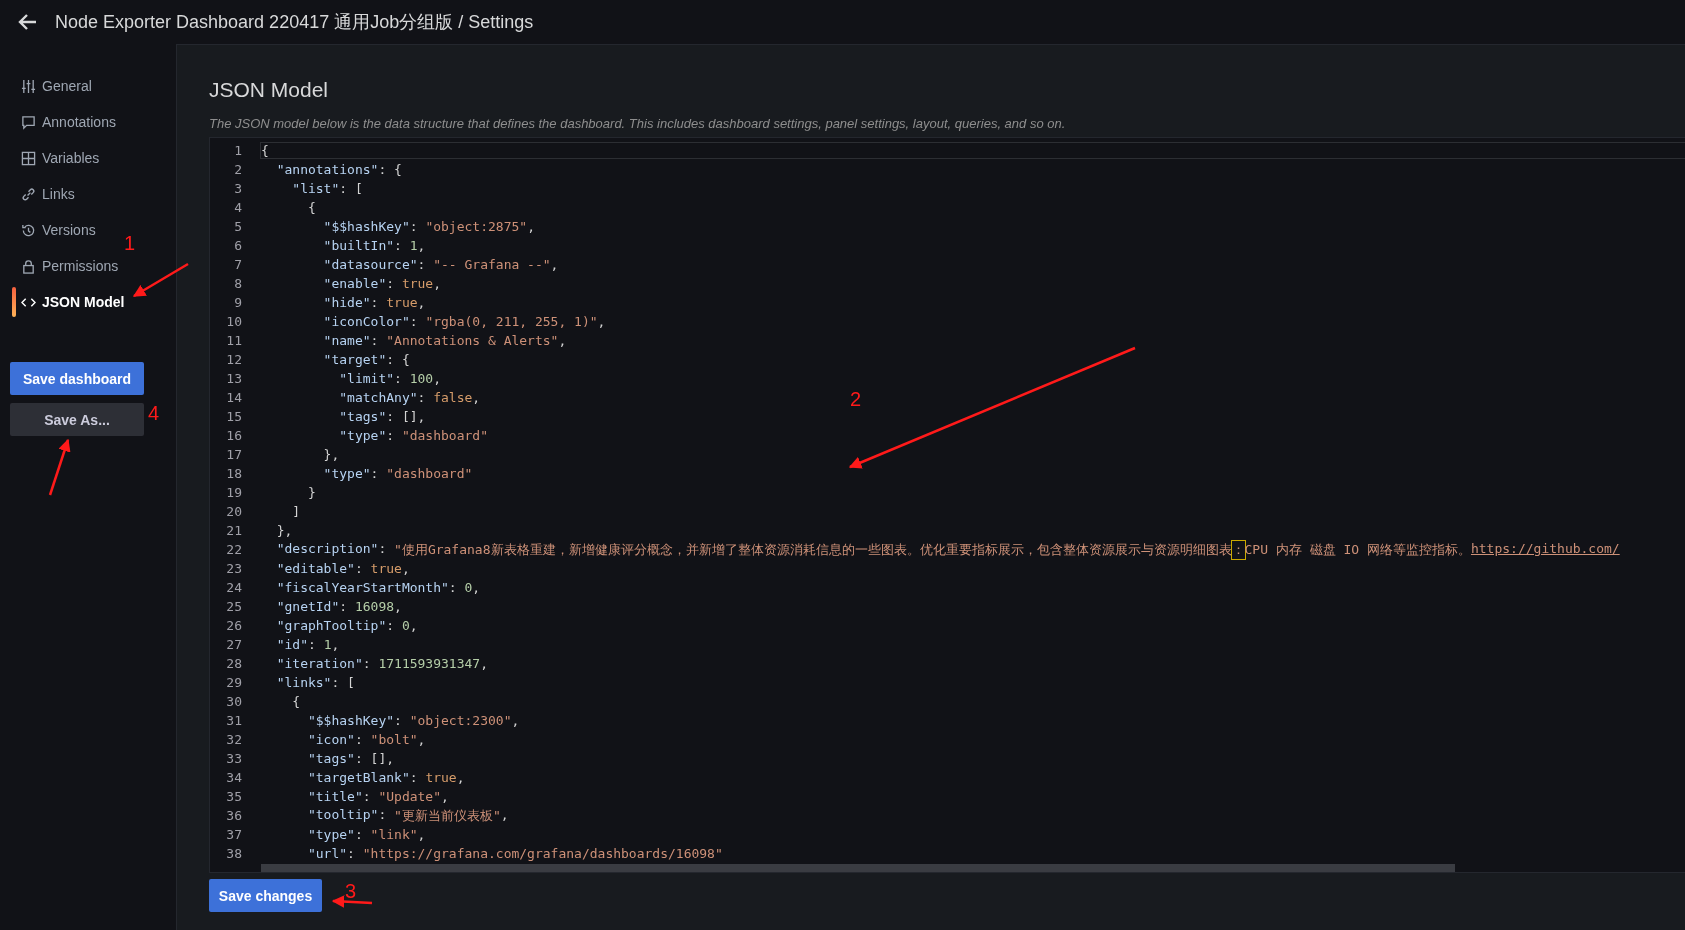 The height and width of the screenshot is (930, 1685). I want to click on back-arrow-icon, so click(28, 22).